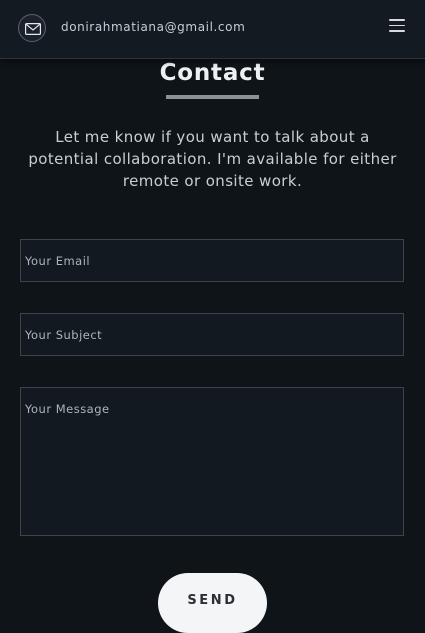 This screenshot has width=425, height=633. Describe the element at coordinates (212, 97) in the screenshot. I see `title-underline` at that location.